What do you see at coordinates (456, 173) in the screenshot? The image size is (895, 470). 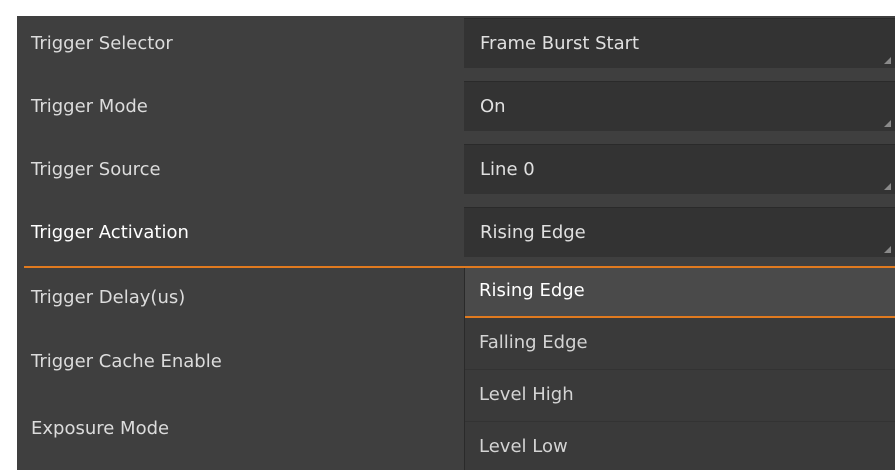 I see `row-trigger-source: Trigger Source Line 0` at bounding box center [456, 173].